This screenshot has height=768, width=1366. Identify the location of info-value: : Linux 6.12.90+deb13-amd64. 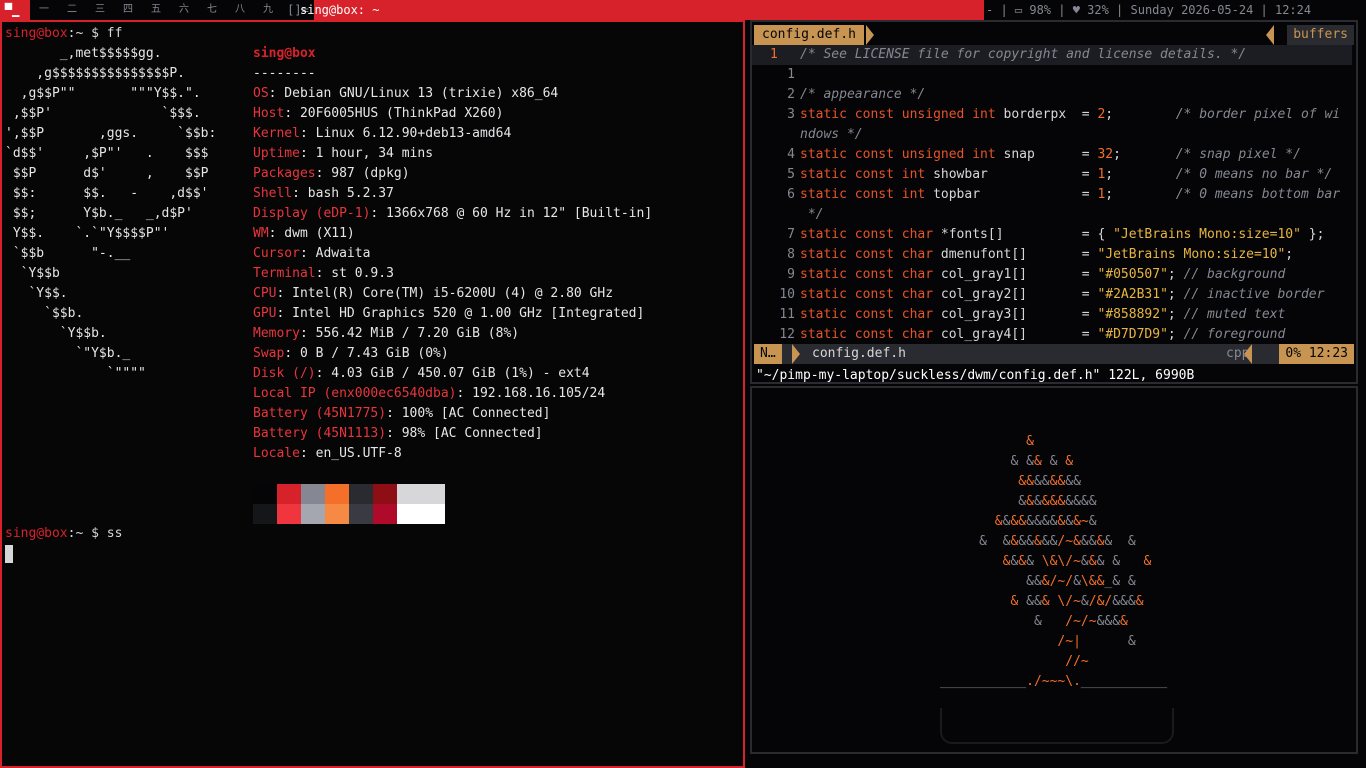
(405, 133).